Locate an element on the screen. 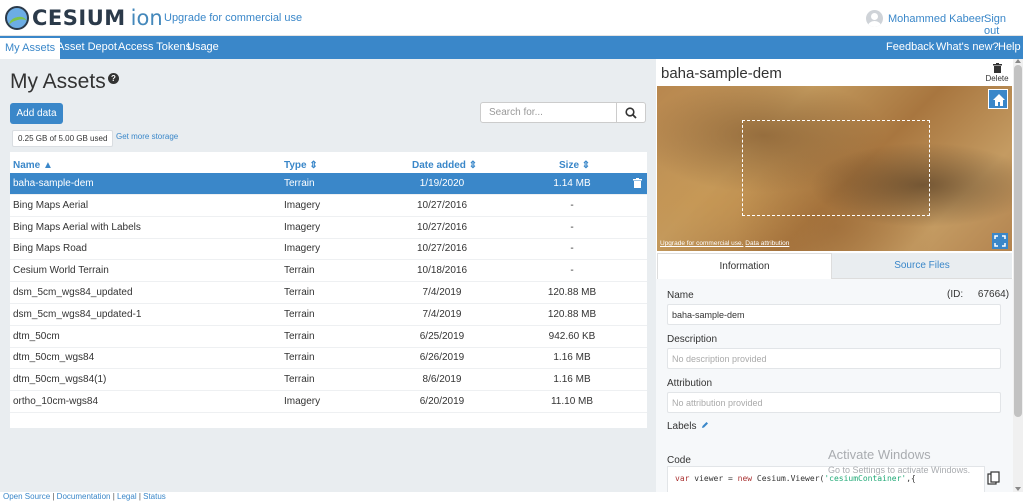  home-view-button is located at coordinates (998, 99).